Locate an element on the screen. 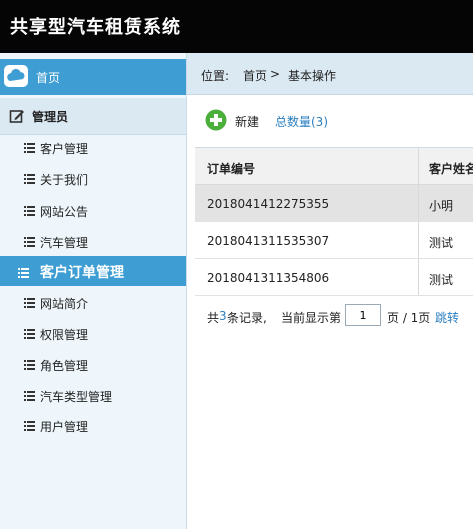  sidebar-item-label: 客户管理 is located at coordinates (64, 149).